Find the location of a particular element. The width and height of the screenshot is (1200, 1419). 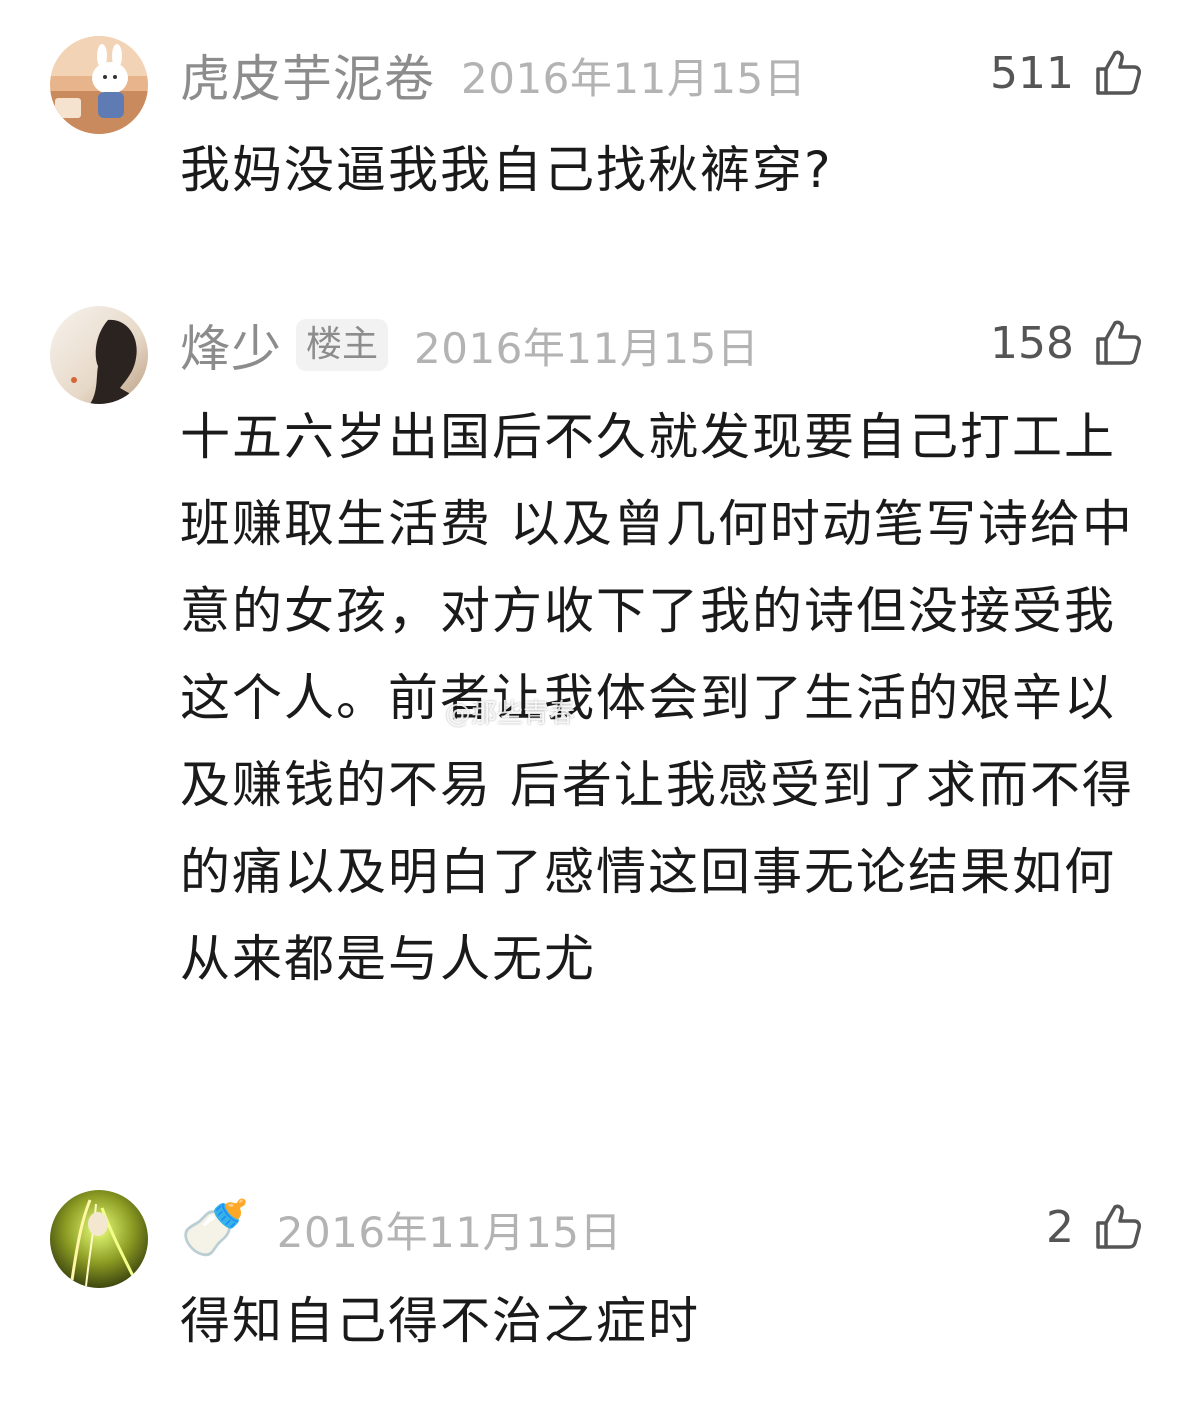

like-count: 511 is located at coordinates (1032, 73).